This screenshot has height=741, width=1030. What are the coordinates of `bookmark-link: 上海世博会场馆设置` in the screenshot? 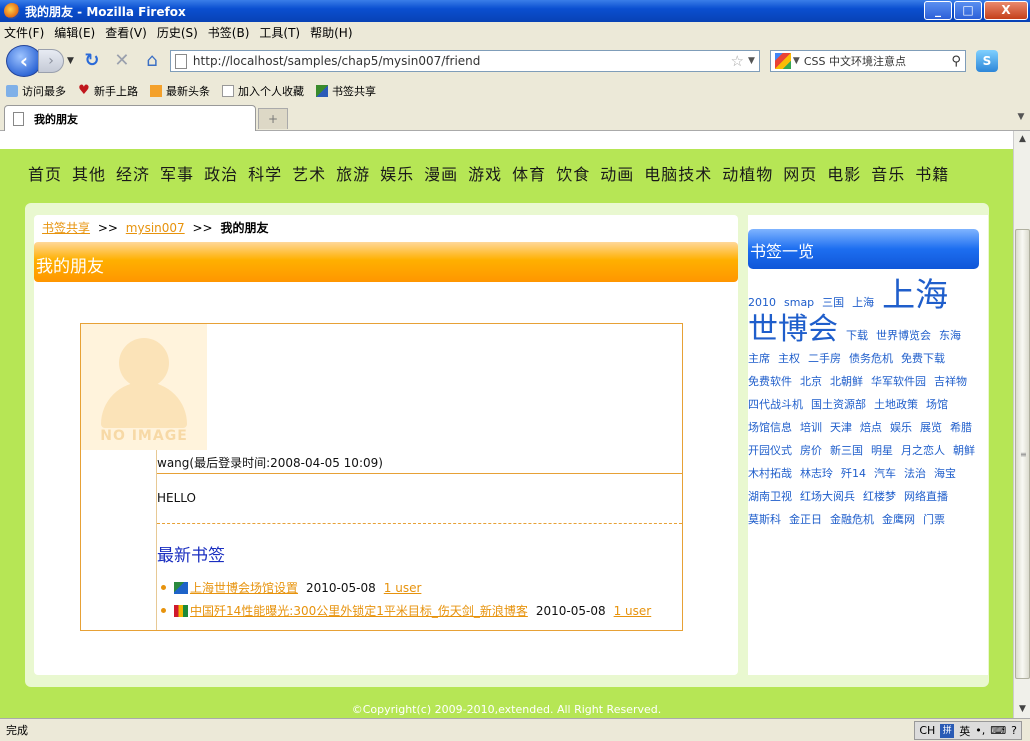 It's located at (244, 587).